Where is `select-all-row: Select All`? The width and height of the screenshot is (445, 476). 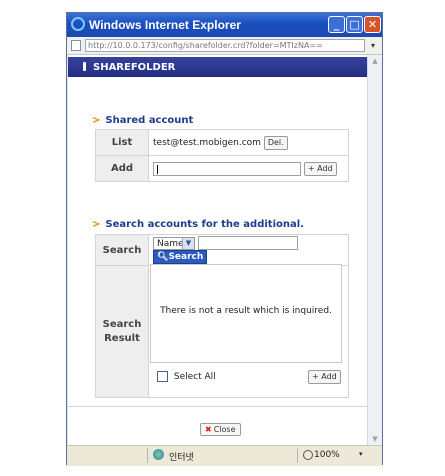 select-all-row: Select All is located at coordinates (186, 376).